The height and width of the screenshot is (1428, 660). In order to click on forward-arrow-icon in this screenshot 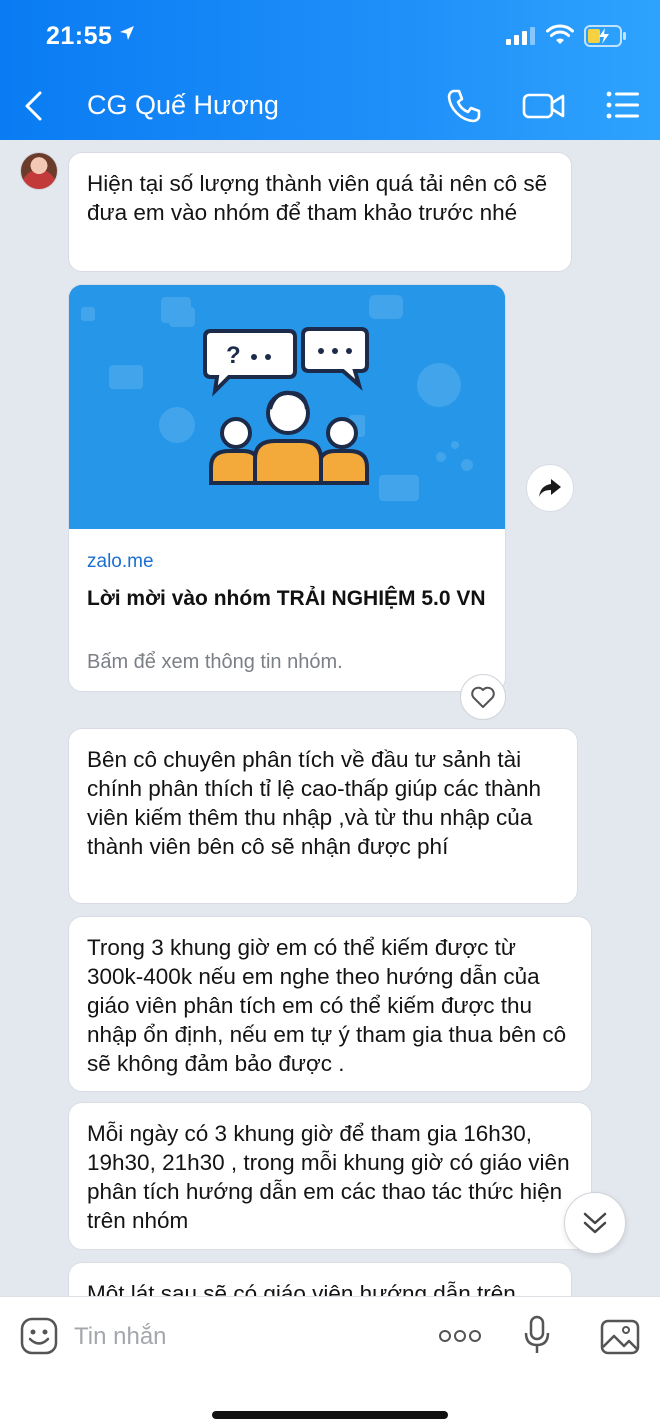, I will do `click(550, 488)`.